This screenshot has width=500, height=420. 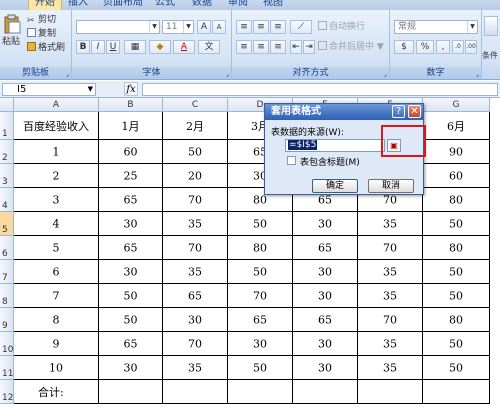 I want to click on align-right-button: ≡, so click(x=278, y=47).